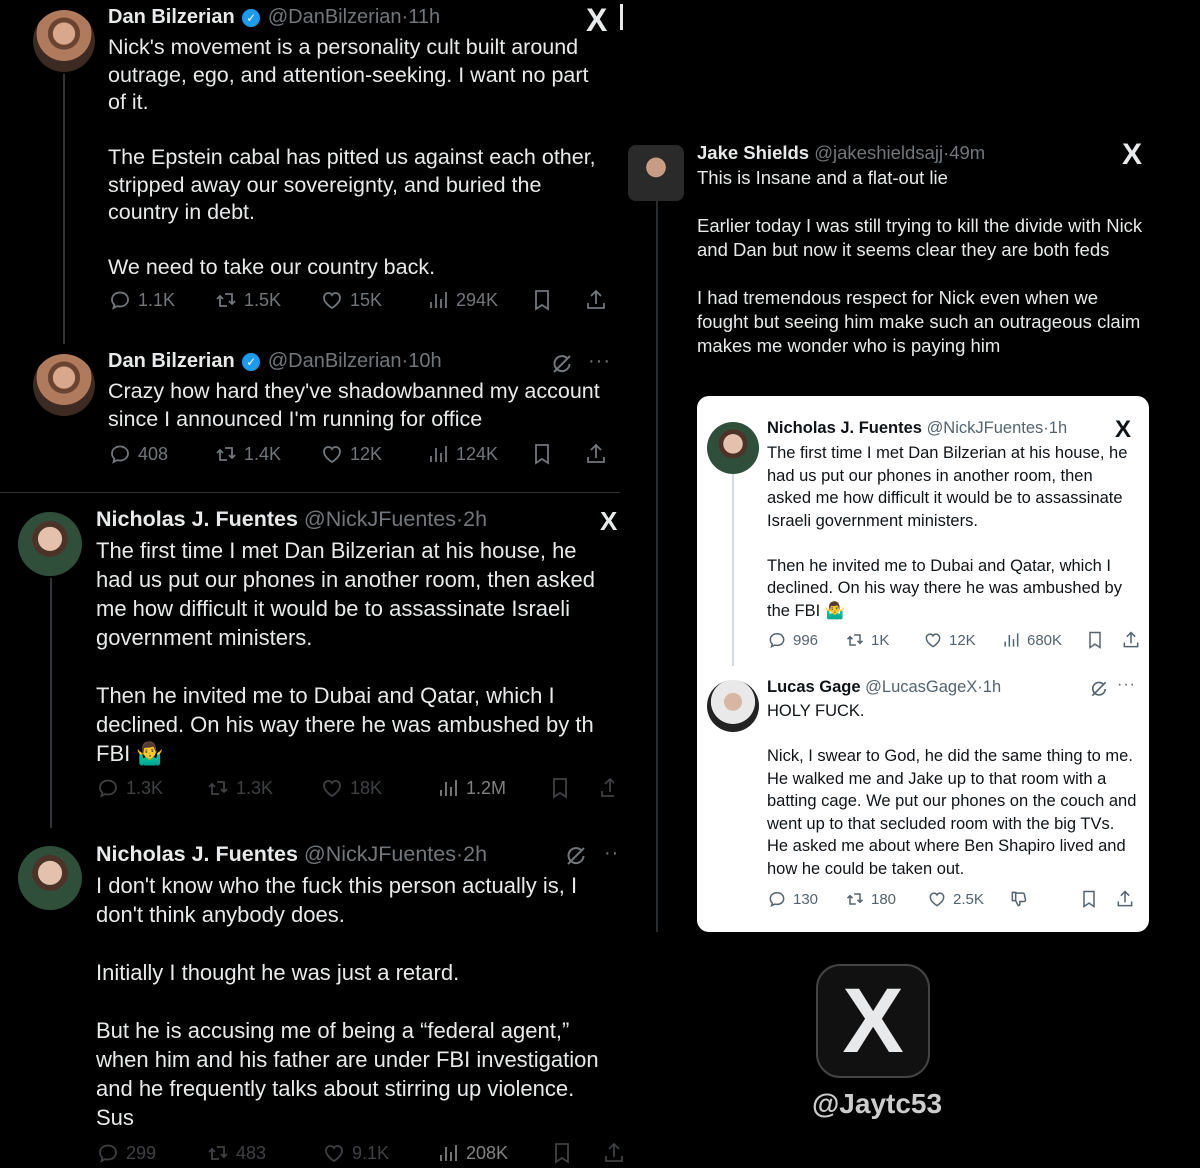 The width and height of the screenshot is (1200, 1168). I want to click on reply-button: 1.3K, so click(151, 788).